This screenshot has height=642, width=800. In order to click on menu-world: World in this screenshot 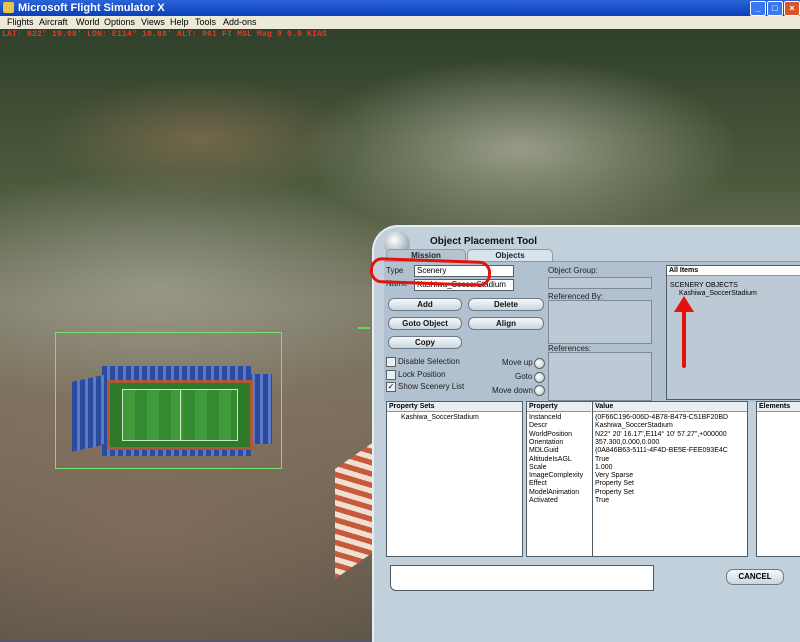, I will do `click(87, 22)`.